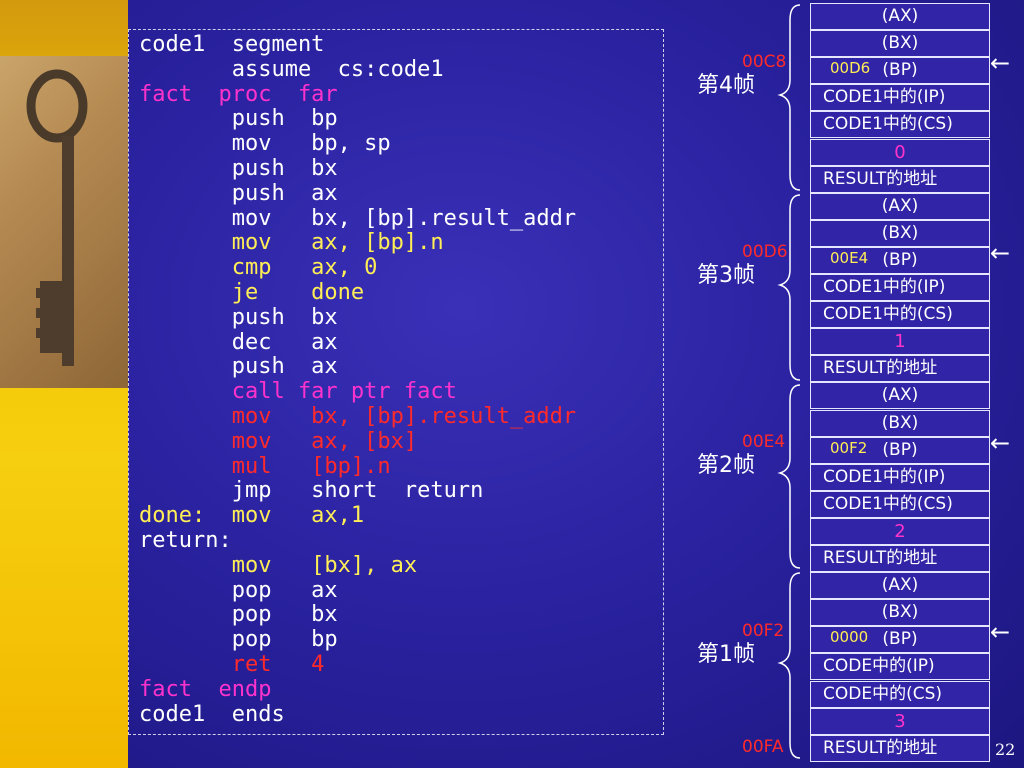  Describe the element at coordinates (900, 721) in the screenshot. I see `stack-cell: 3` at that location.